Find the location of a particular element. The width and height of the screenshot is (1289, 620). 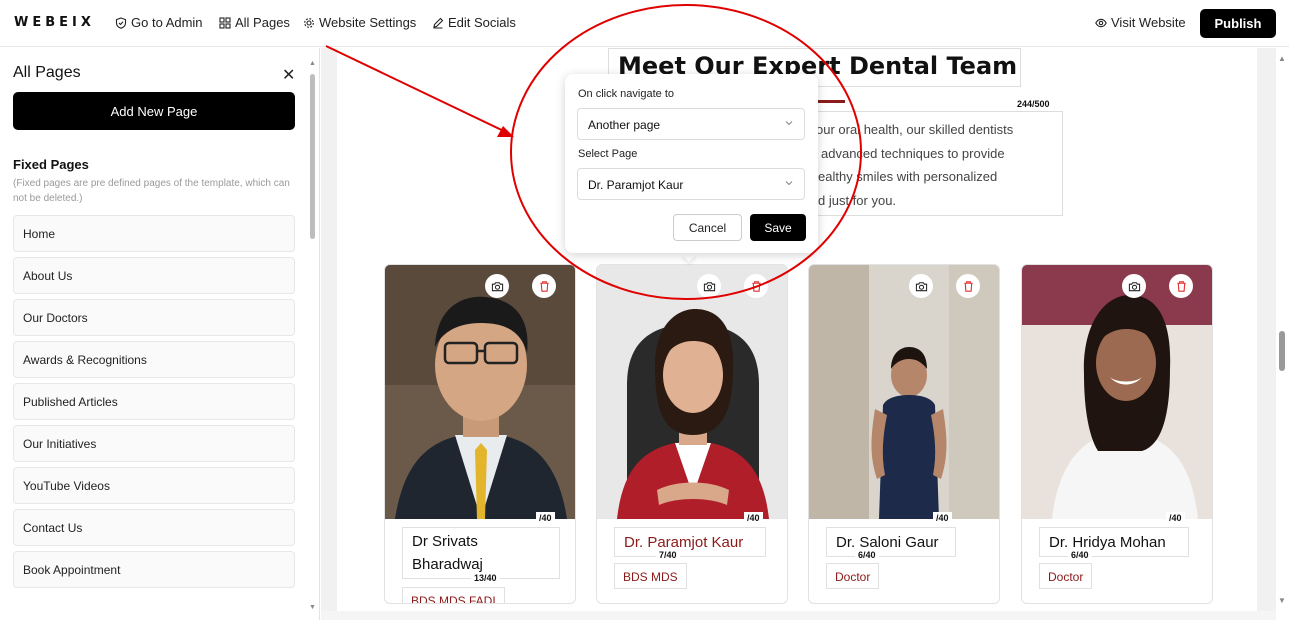

horizontal-scrollbar is located at coordinates (798, 615).